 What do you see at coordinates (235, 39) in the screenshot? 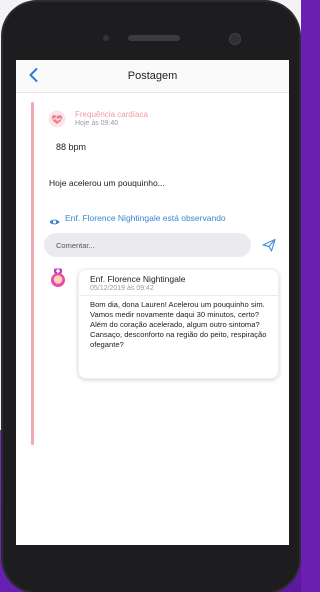
I see `front-sensor` at bounding box center [235, 39].